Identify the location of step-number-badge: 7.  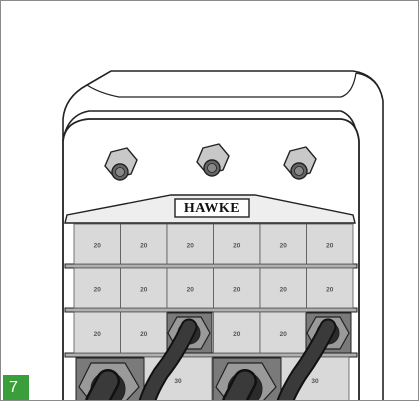
(16, 387).